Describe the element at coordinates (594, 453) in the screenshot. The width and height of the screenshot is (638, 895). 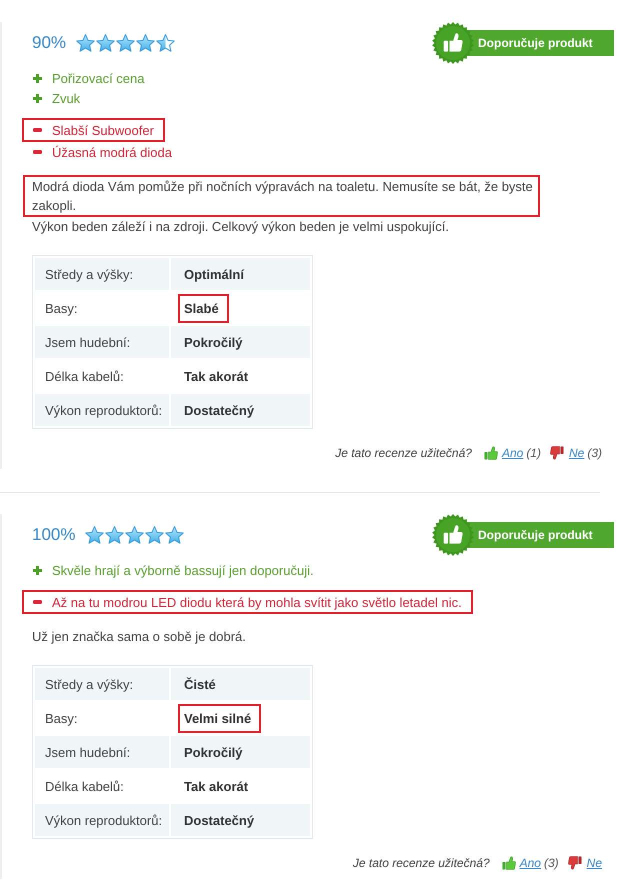
I see `no-count: (3)` at that location.